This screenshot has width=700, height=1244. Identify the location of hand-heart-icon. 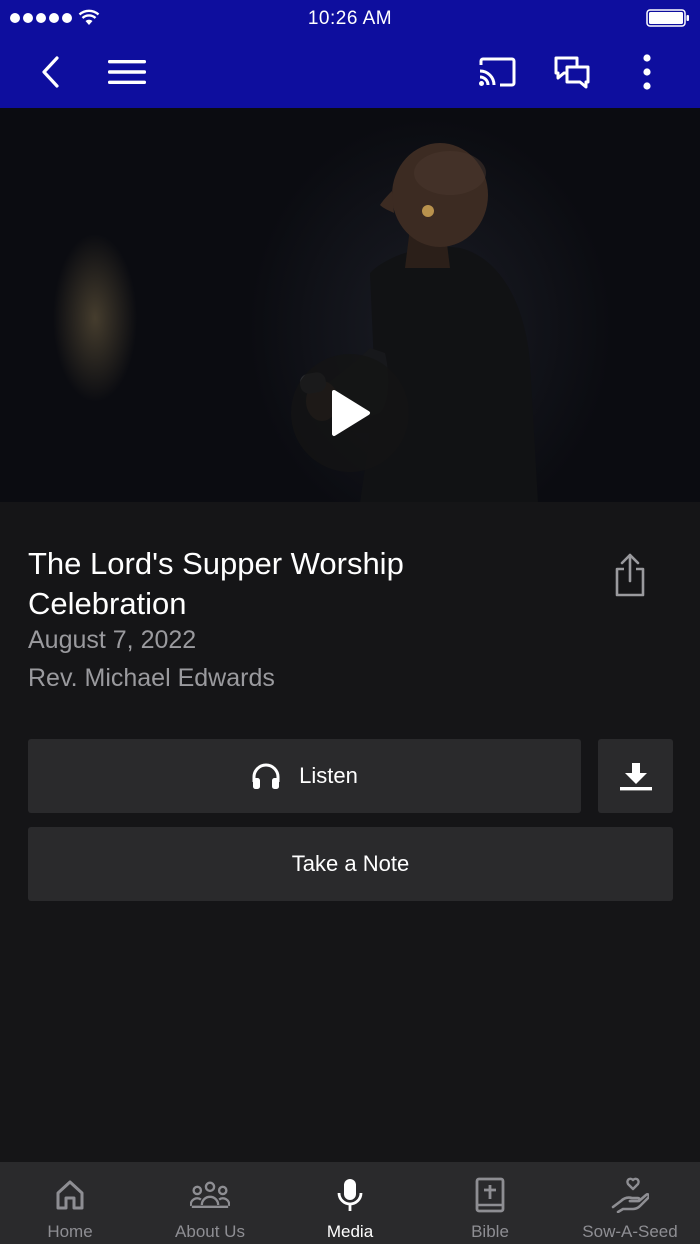
(630, 1195).